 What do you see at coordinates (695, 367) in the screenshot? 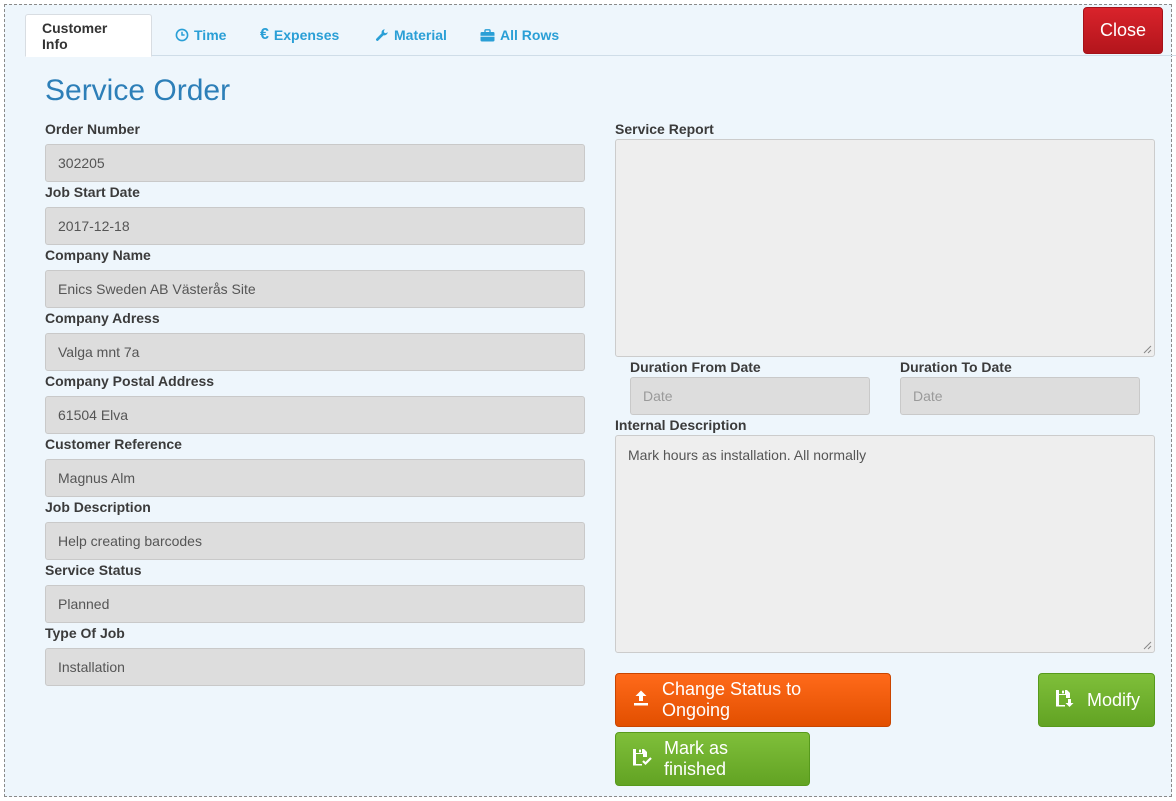
I see `duration-from-label: Duration From Date` at bounding box center [695, 367].